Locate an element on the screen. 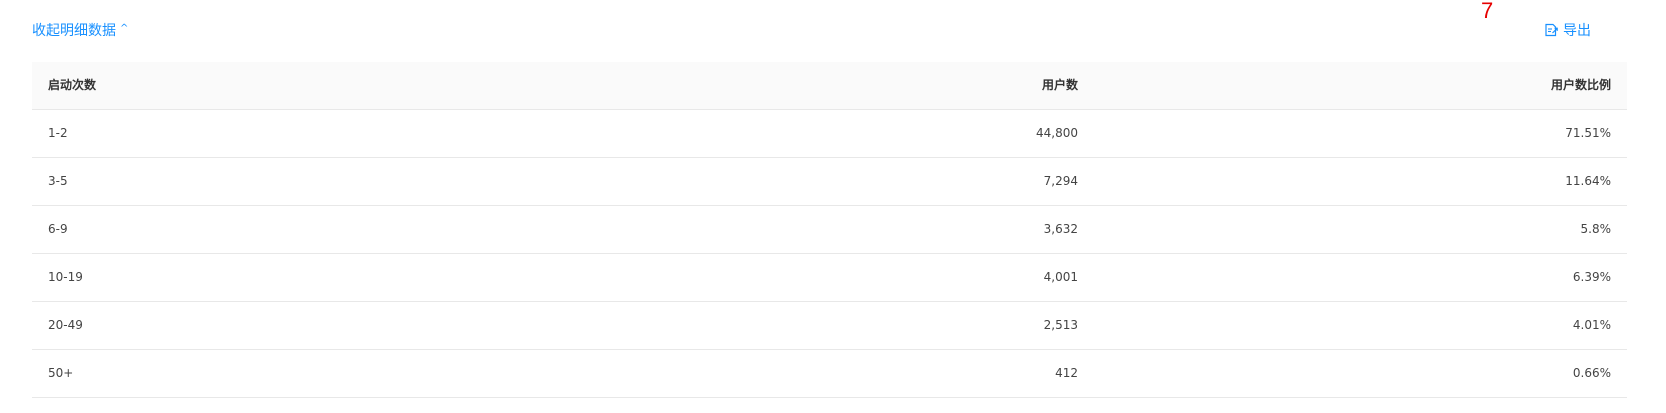 This screenshot has height=413, width=1666. cell-launch-count: 10-19 is located at coordinates (65, 277).